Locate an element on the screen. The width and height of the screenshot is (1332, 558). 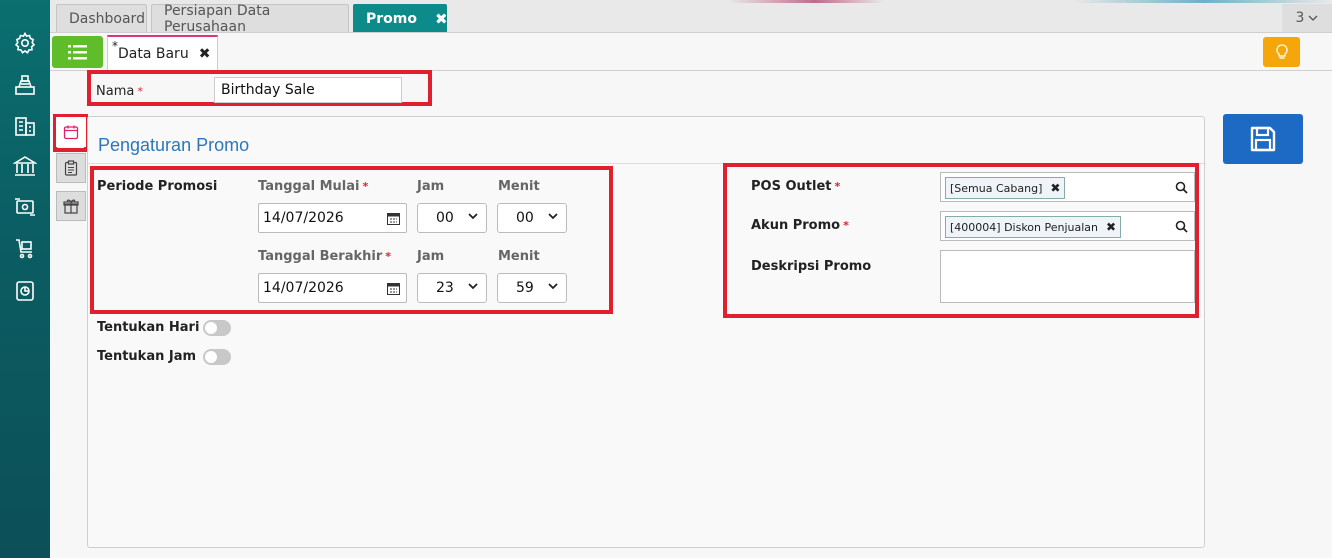
gift-icon is located at coordinates (71, 206).